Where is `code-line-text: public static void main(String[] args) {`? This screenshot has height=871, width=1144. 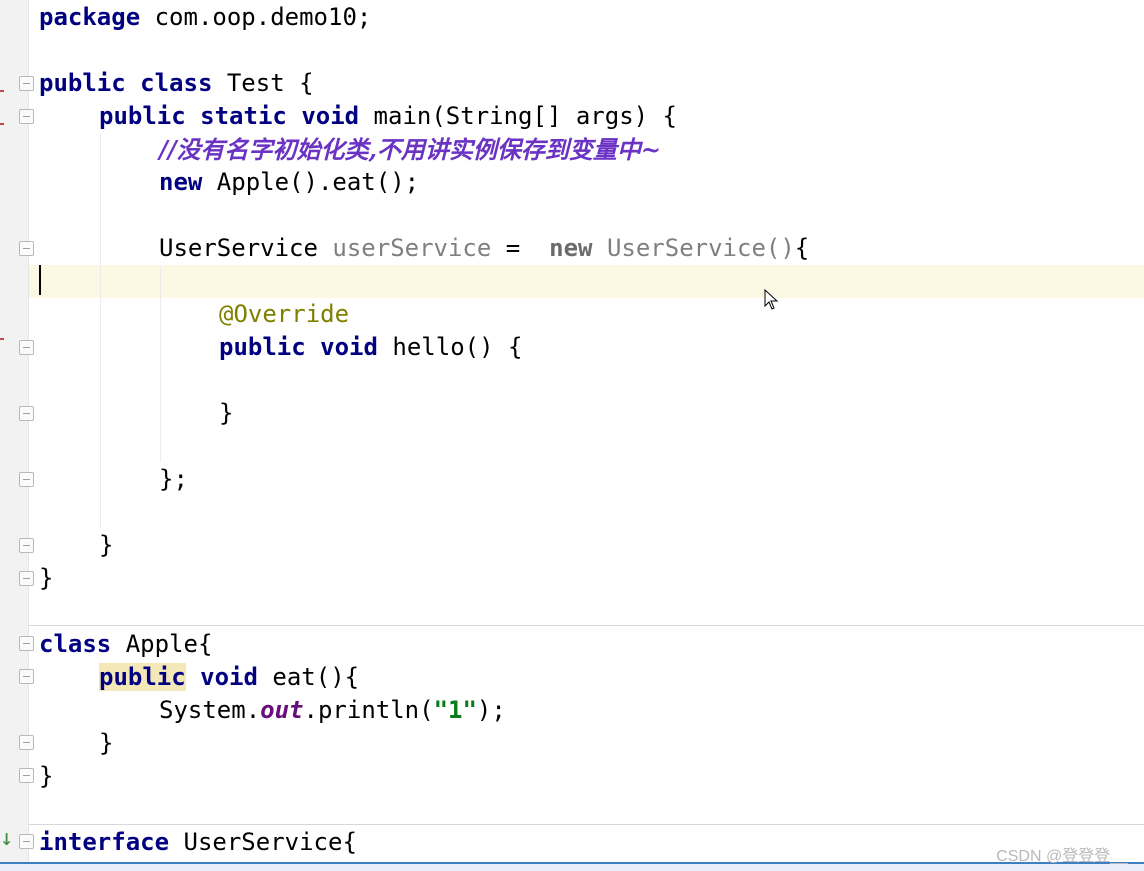 code-line-text: public static void main(String[] args) { is located at coordinates (388, 116).